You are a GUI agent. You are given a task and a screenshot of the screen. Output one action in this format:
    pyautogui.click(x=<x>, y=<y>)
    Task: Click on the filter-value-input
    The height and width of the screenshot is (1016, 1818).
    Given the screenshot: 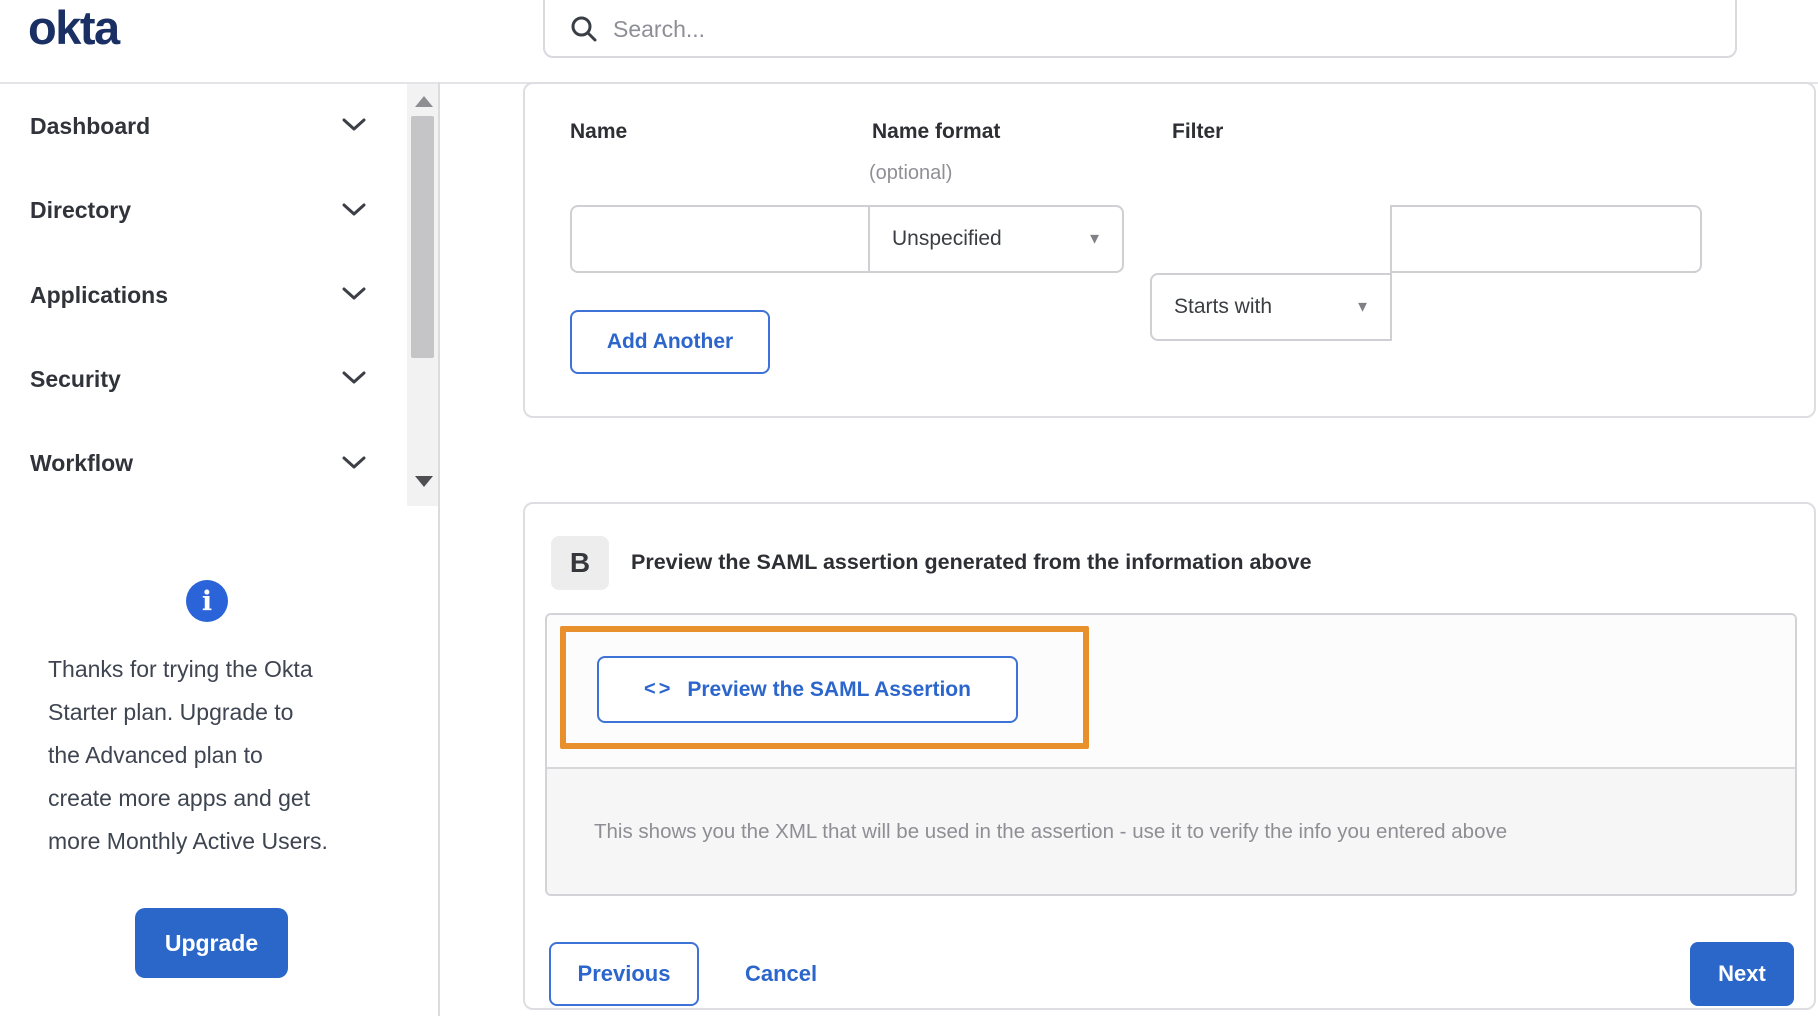 What is the action you would take?
    pyautogui.click(x=1546, y=239)
    